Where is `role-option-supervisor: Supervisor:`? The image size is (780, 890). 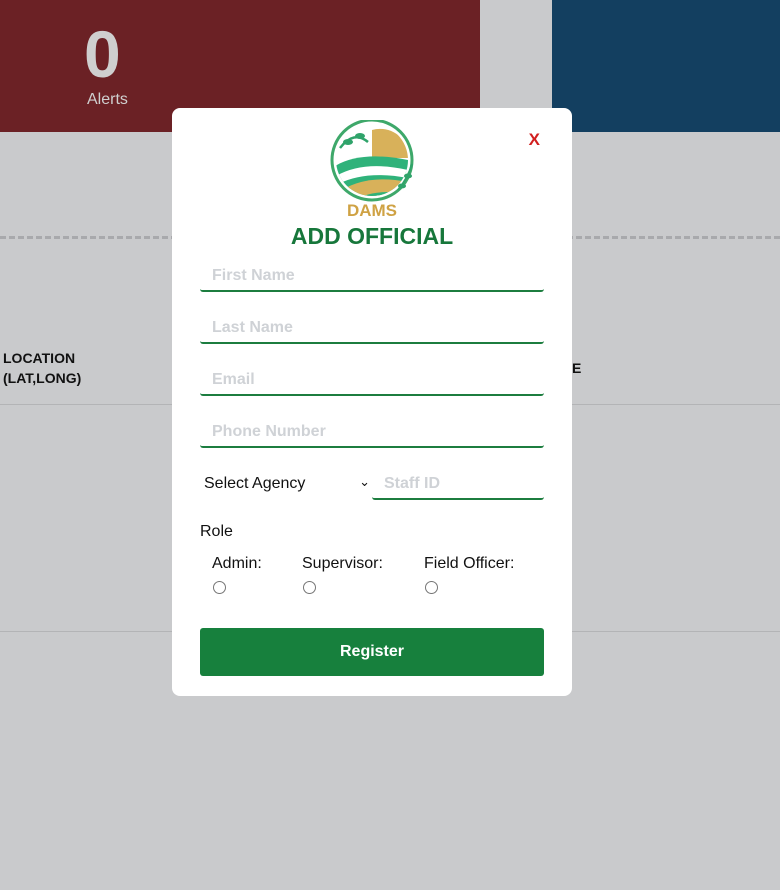
role-option-supervisor: Supervisor: is located at coordinates (342, 574).